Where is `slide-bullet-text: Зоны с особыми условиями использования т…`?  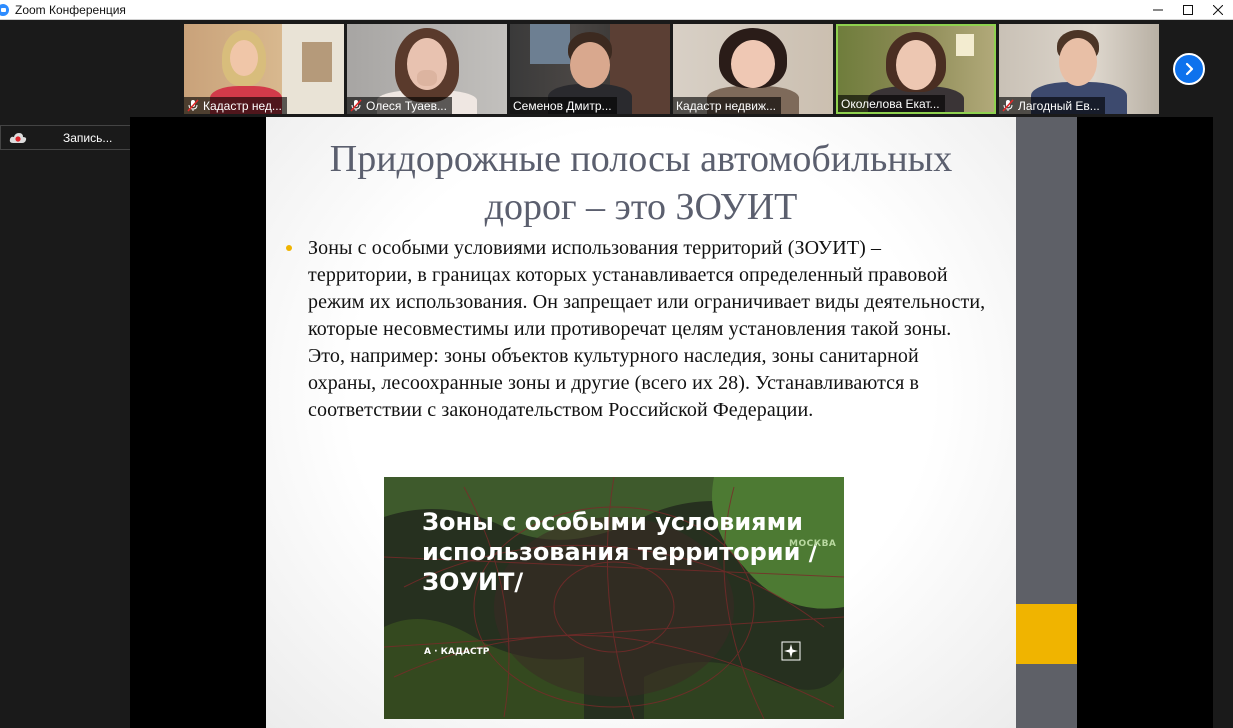
slide-bullet-text: Зоны с особыми условиями использования т… is located at coordinates (647, 329).